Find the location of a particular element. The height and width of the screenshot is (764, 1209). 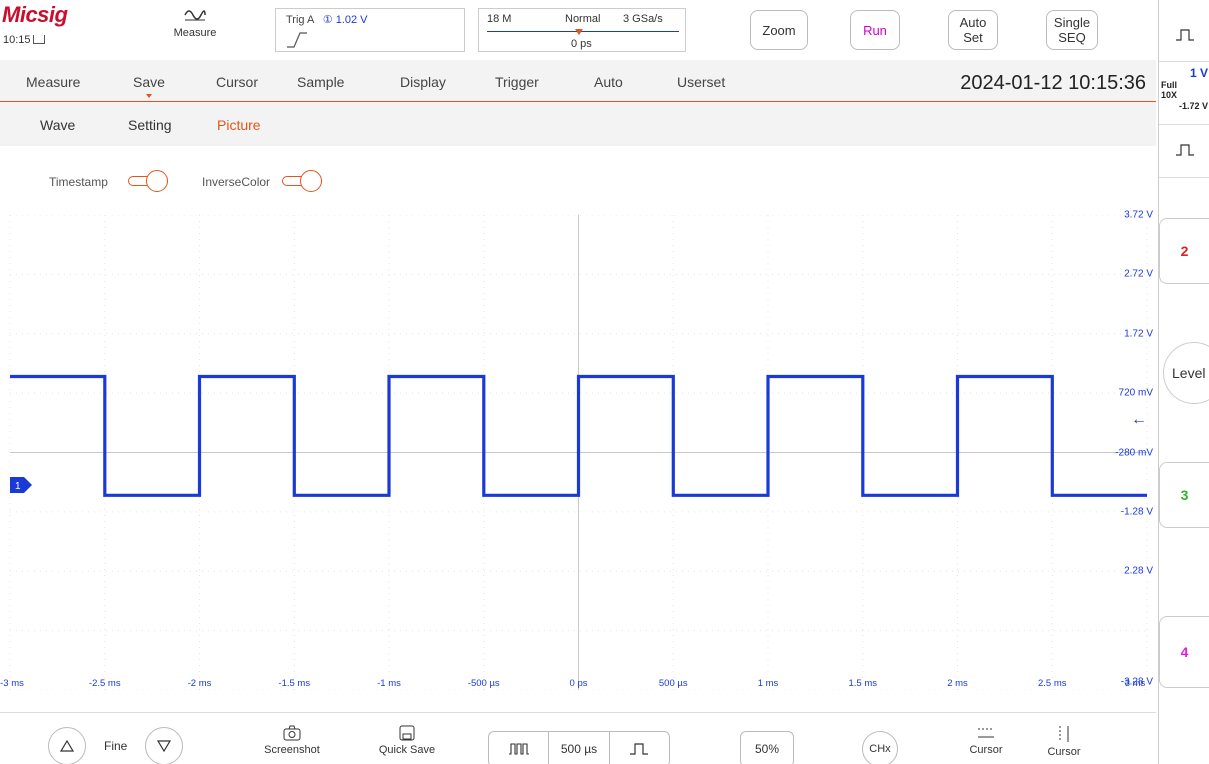

camera-icon is located at coordinates (292, 733).